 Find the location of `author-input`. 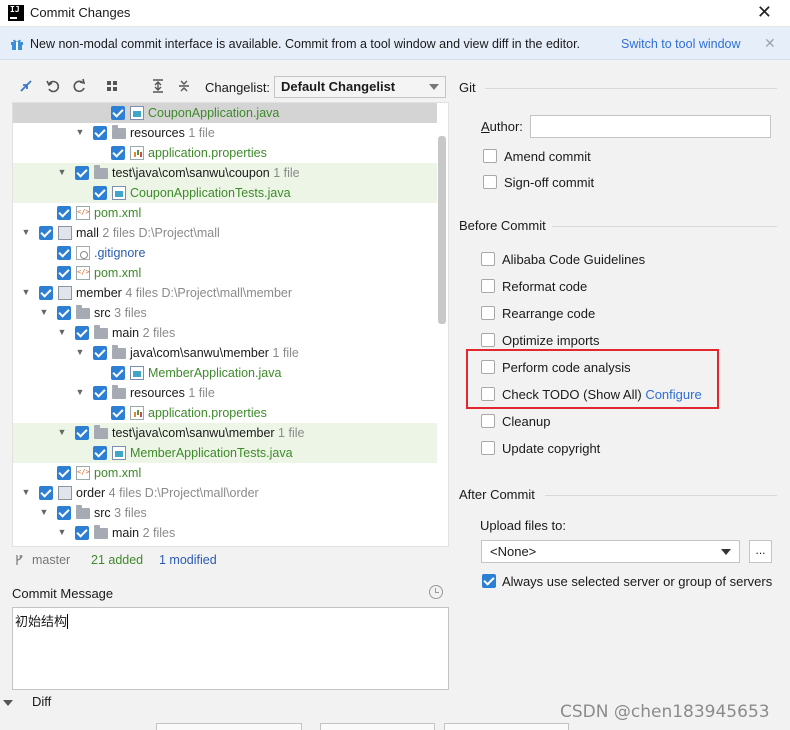

author-input is located at coordinates (650, 126).